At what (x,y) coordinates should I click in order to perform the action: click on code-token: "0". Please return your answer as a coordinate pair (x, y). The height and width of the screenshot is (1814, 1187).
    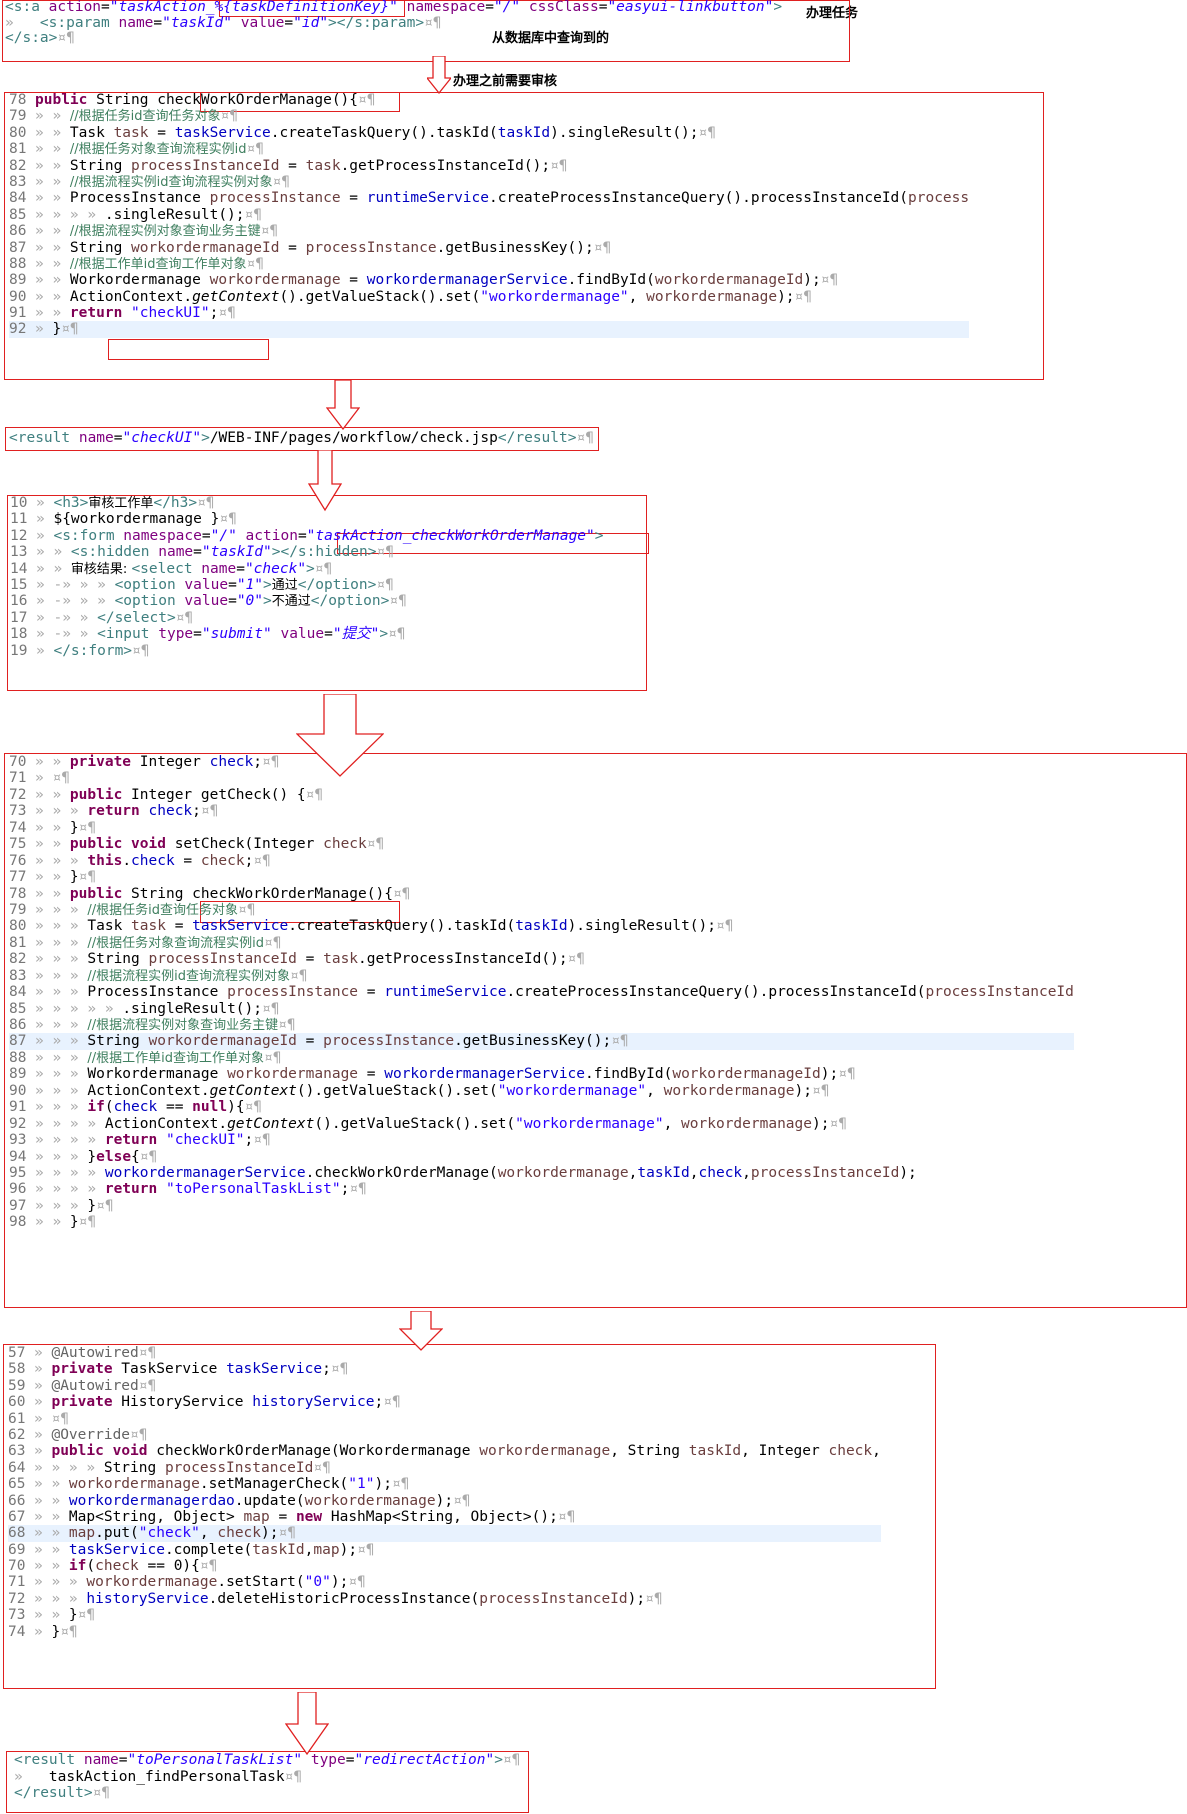
    Looking at the image, I should click on (317, 1582).